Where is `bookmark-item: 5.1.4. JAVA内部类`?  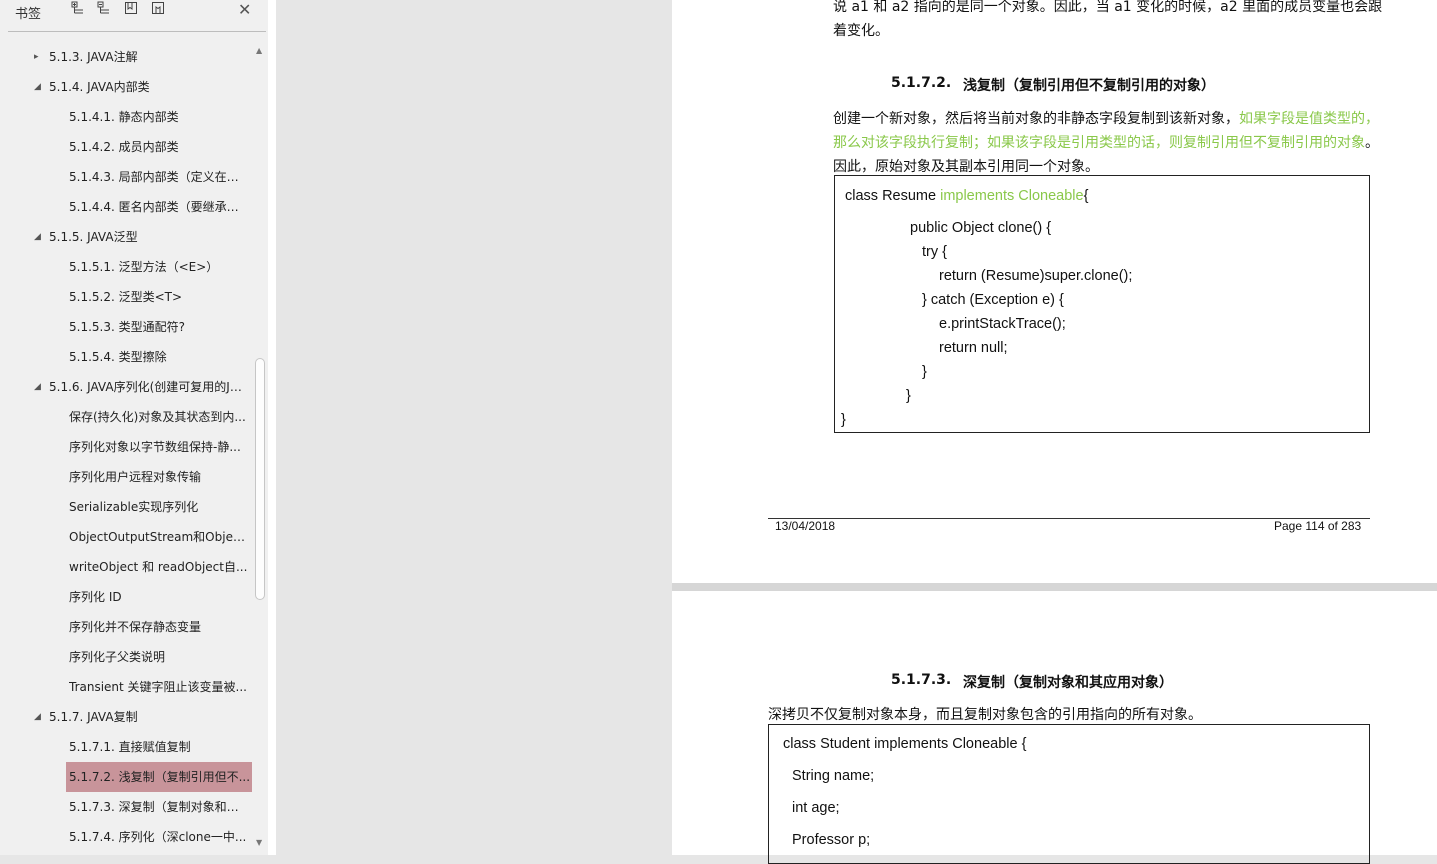 bookmark-item: 5.1.4. JAVA内部类 is located at coordinates (148, 87).